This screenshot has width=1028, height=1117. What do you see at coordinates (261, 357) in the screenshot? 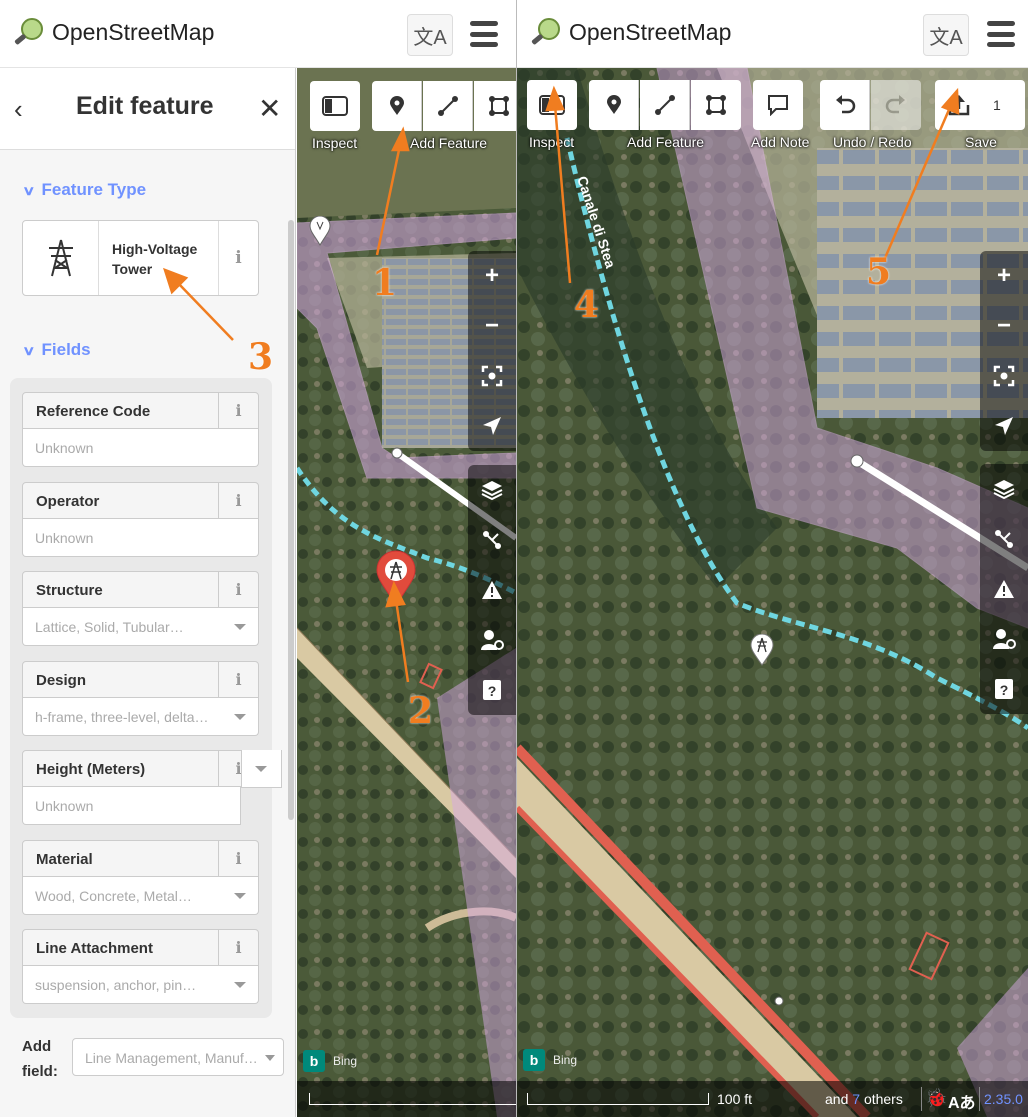
I see `annotation-3: 3` at bounding box center [261, 357].